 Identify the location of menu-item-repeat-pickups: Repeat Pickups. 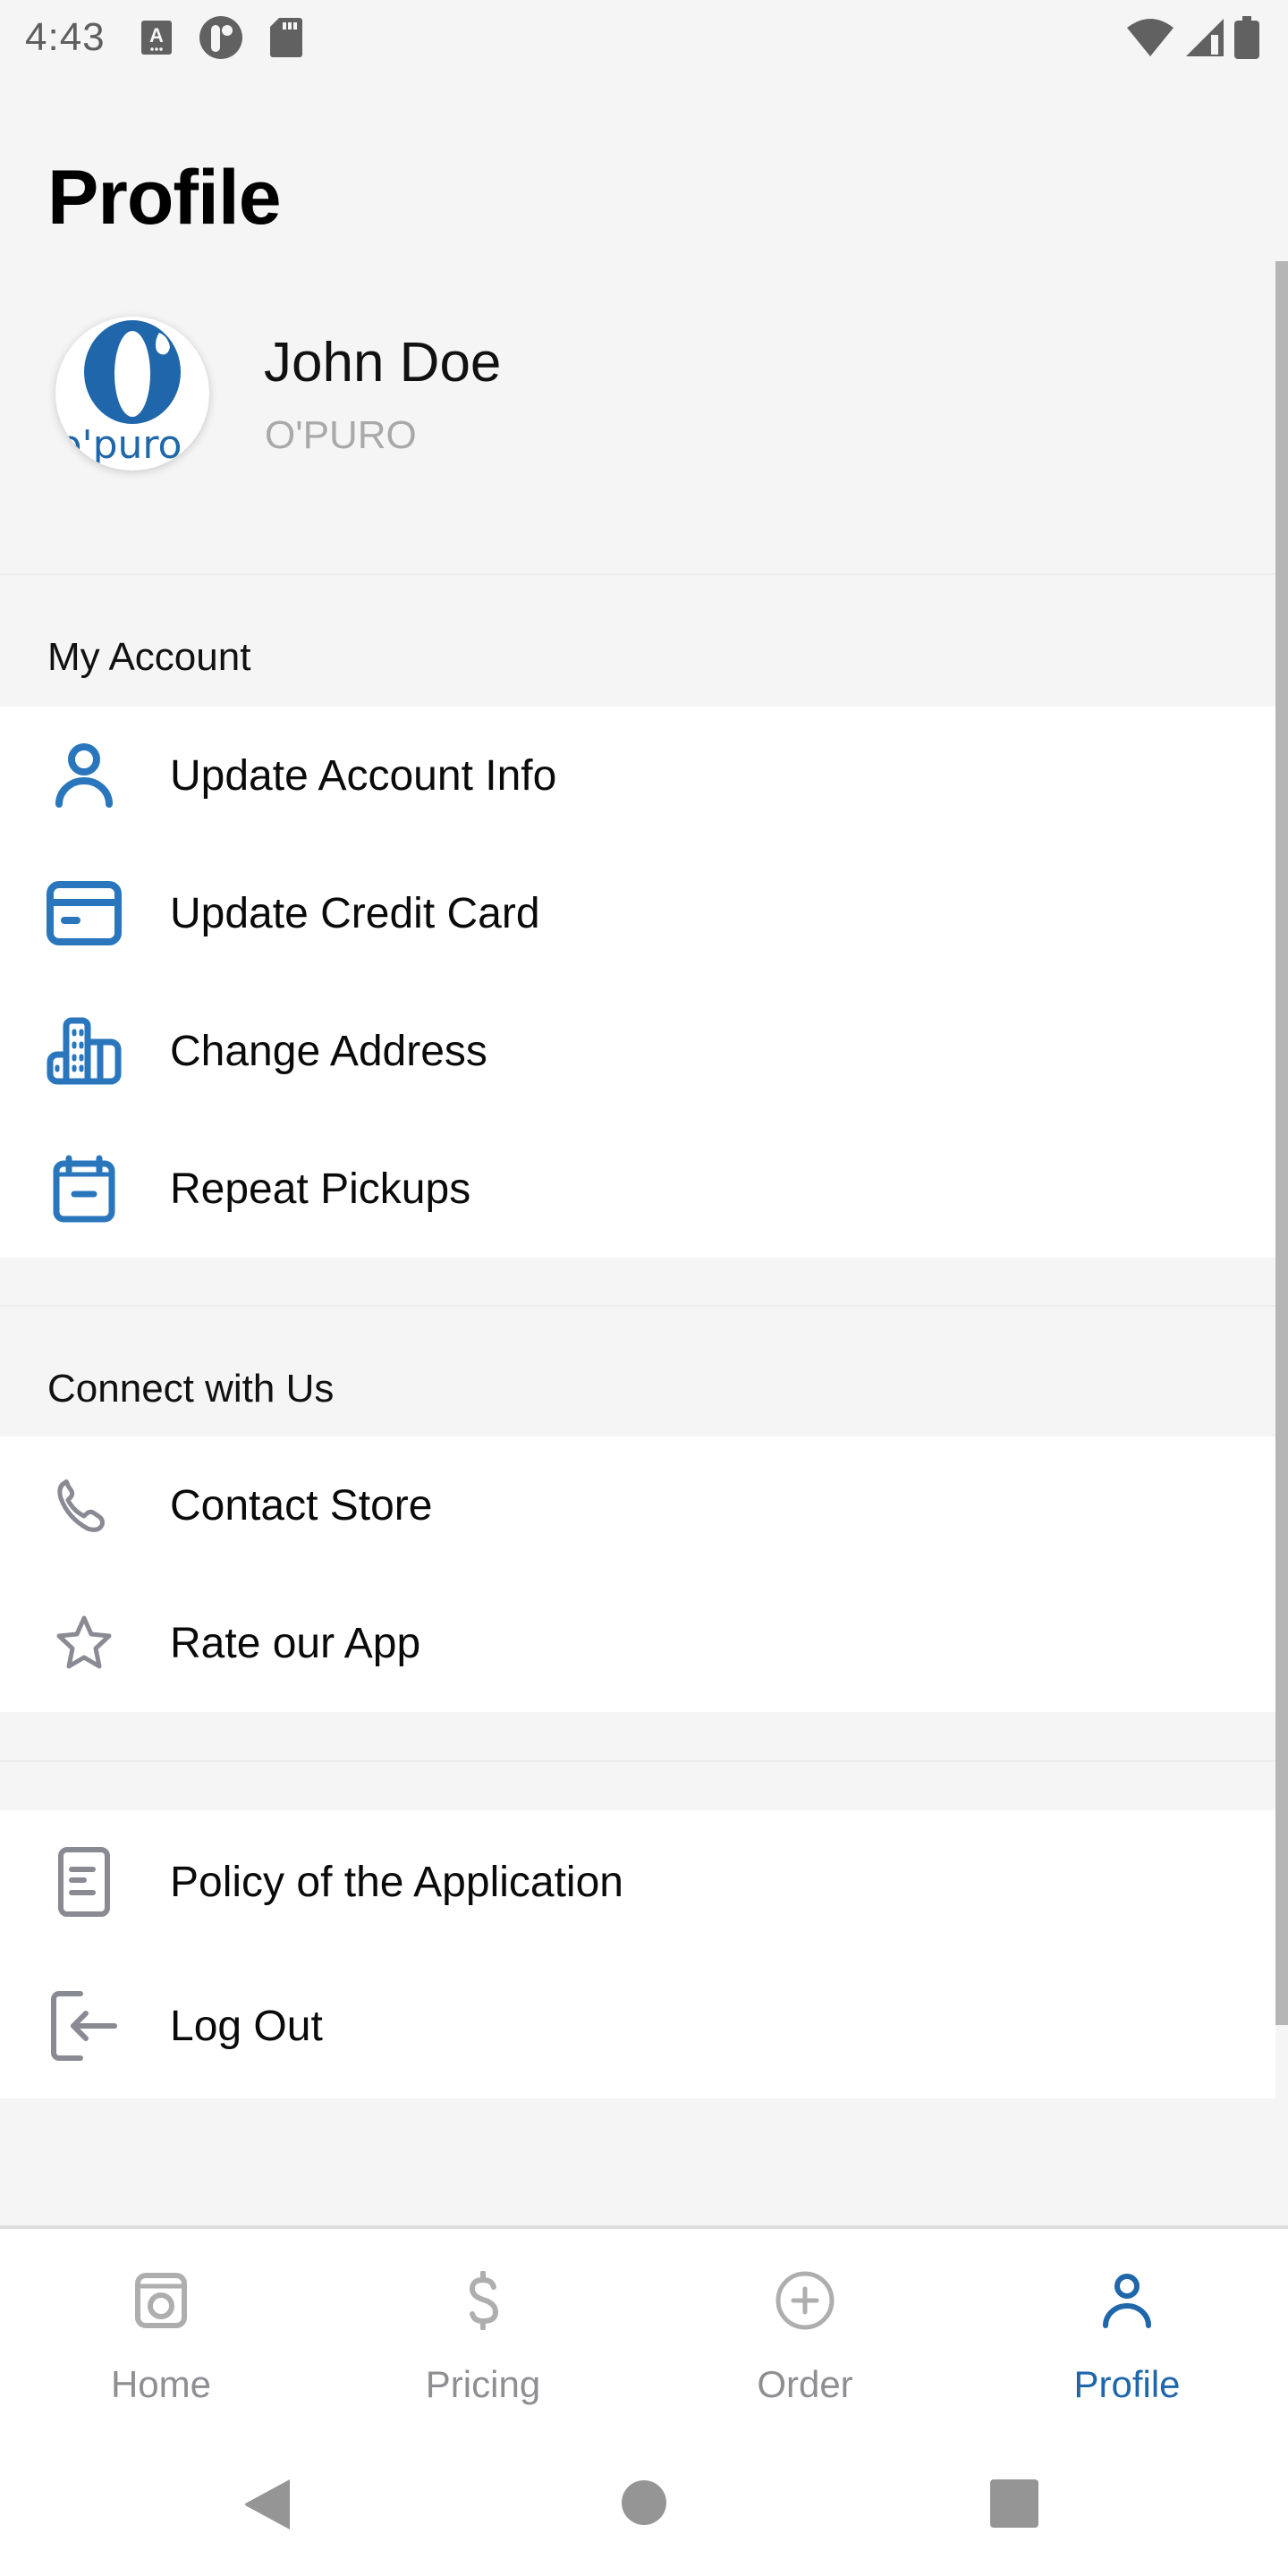
(637, 1189).